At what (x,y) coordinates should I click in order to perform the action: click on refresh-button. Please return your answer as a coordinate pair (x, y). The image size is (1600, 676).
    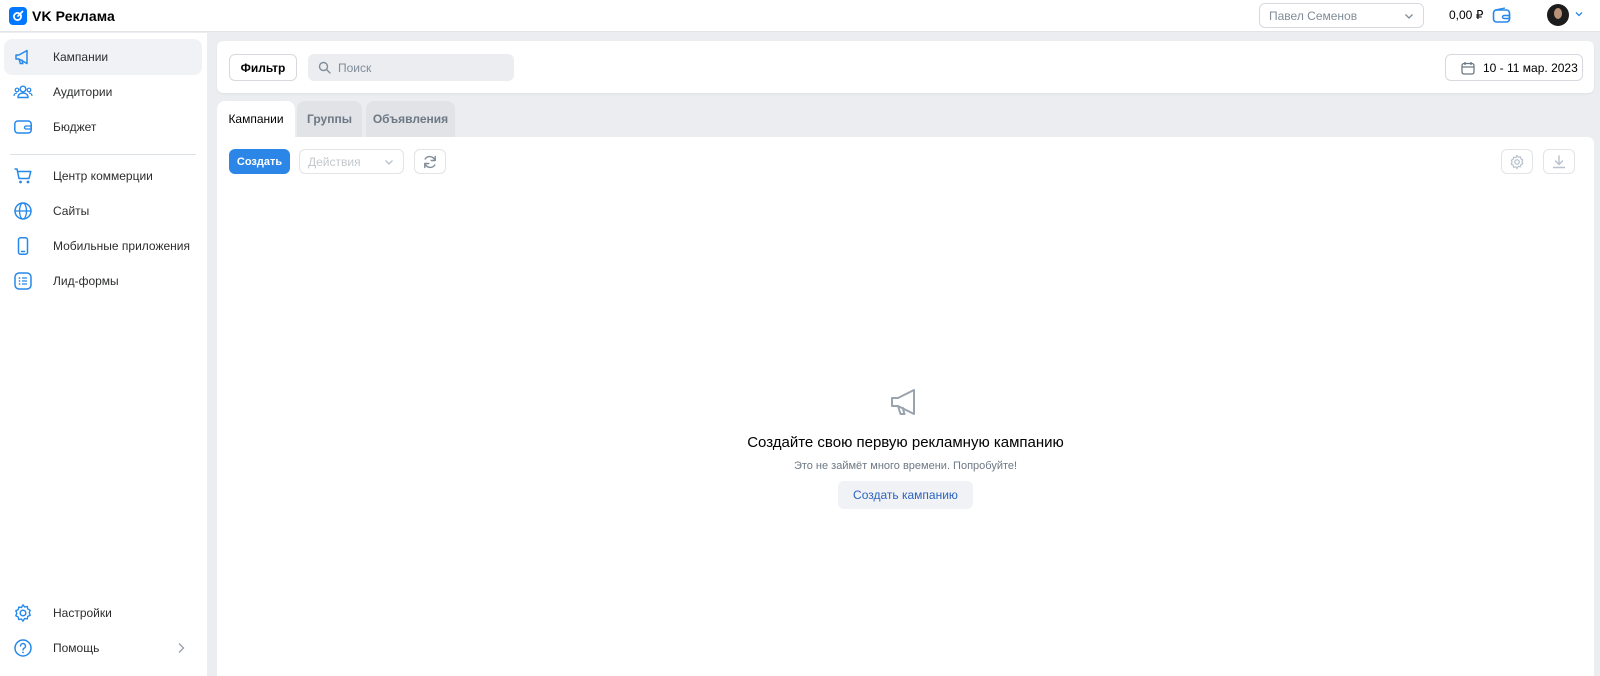
    Looking at the image, I should click on (430, 161).